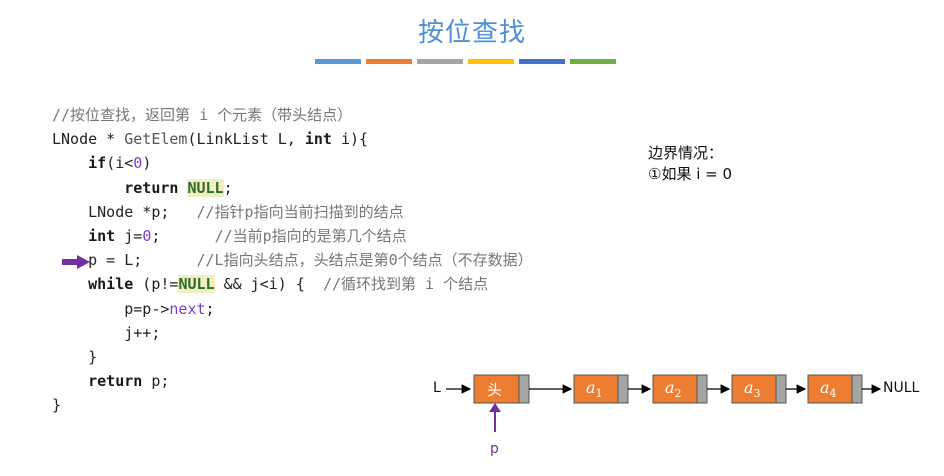  What do you see at coordinates (338, 61) in the screenshot?
I see `color-segment-blue` at bounding box center [338, 61].